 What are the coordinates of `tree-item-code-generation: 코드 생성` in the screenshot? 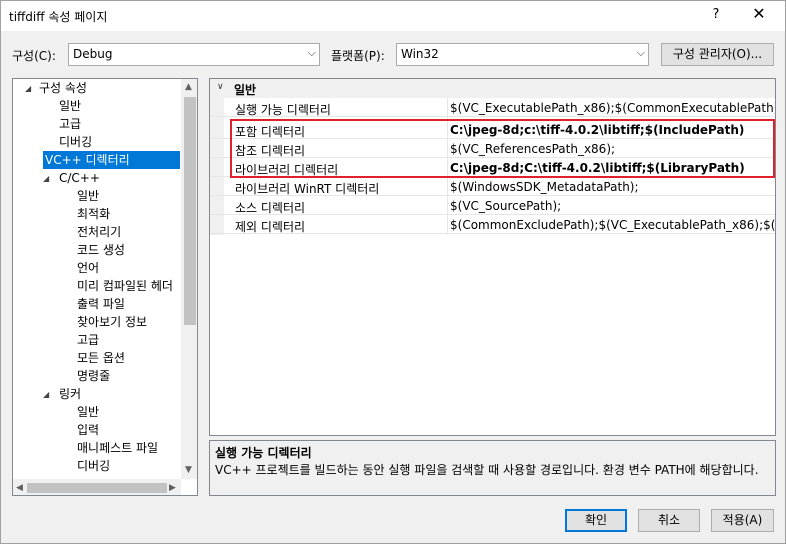 It's located at (101, 250).